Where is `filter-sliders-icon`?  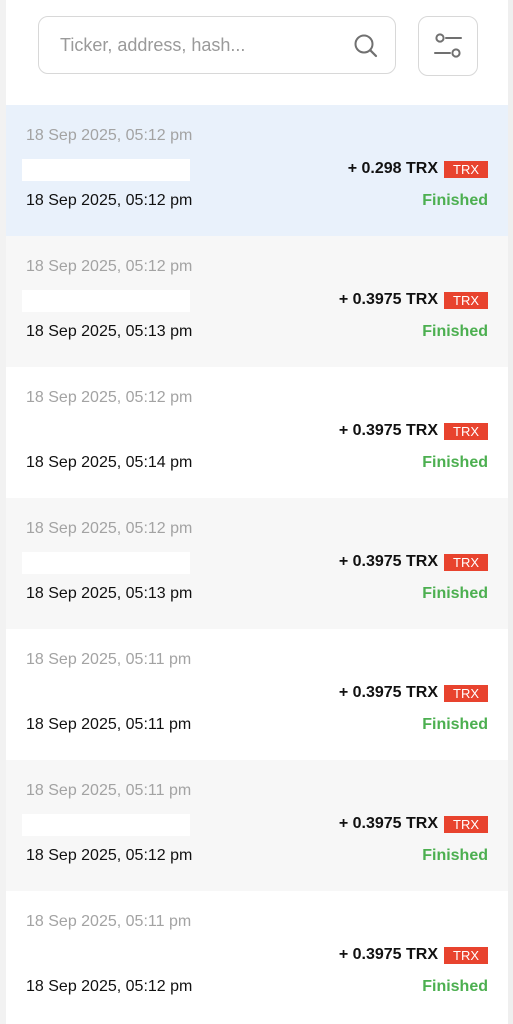
filter-sliders-icon is located at coordinates (448, 45).